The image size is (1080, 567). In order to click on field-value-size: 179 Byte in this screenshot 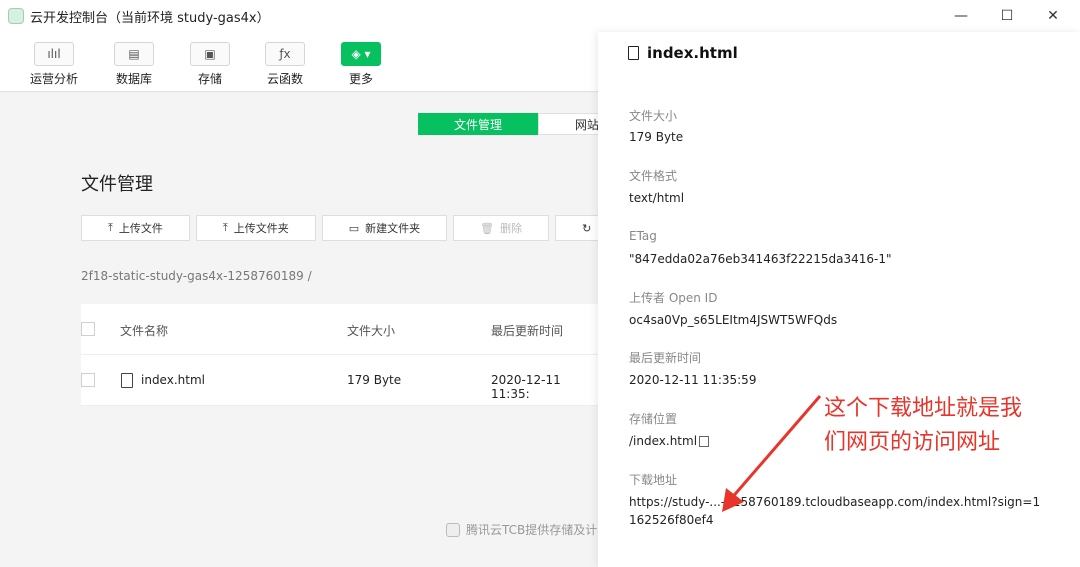, I will do `click(656, 137)`.